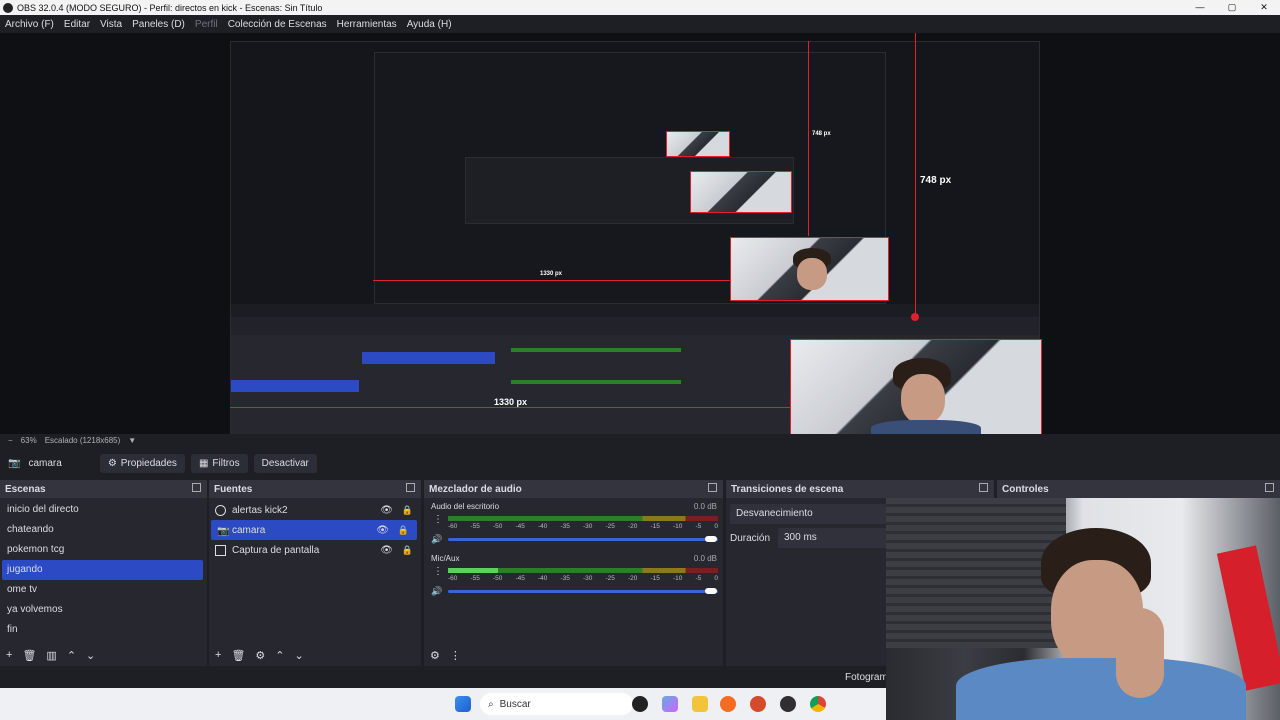  I want to click on mixer-settings-icon: ⚙, so click(435, 655).